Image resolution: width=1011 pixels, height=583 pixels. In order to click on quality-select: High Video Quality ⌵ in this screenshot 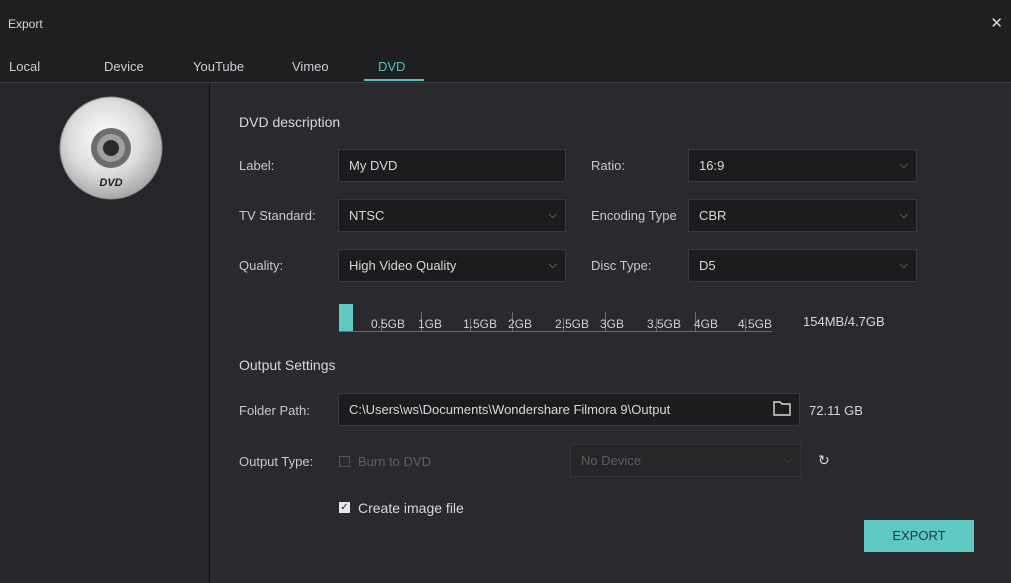, I will do `click(452, 265)`.